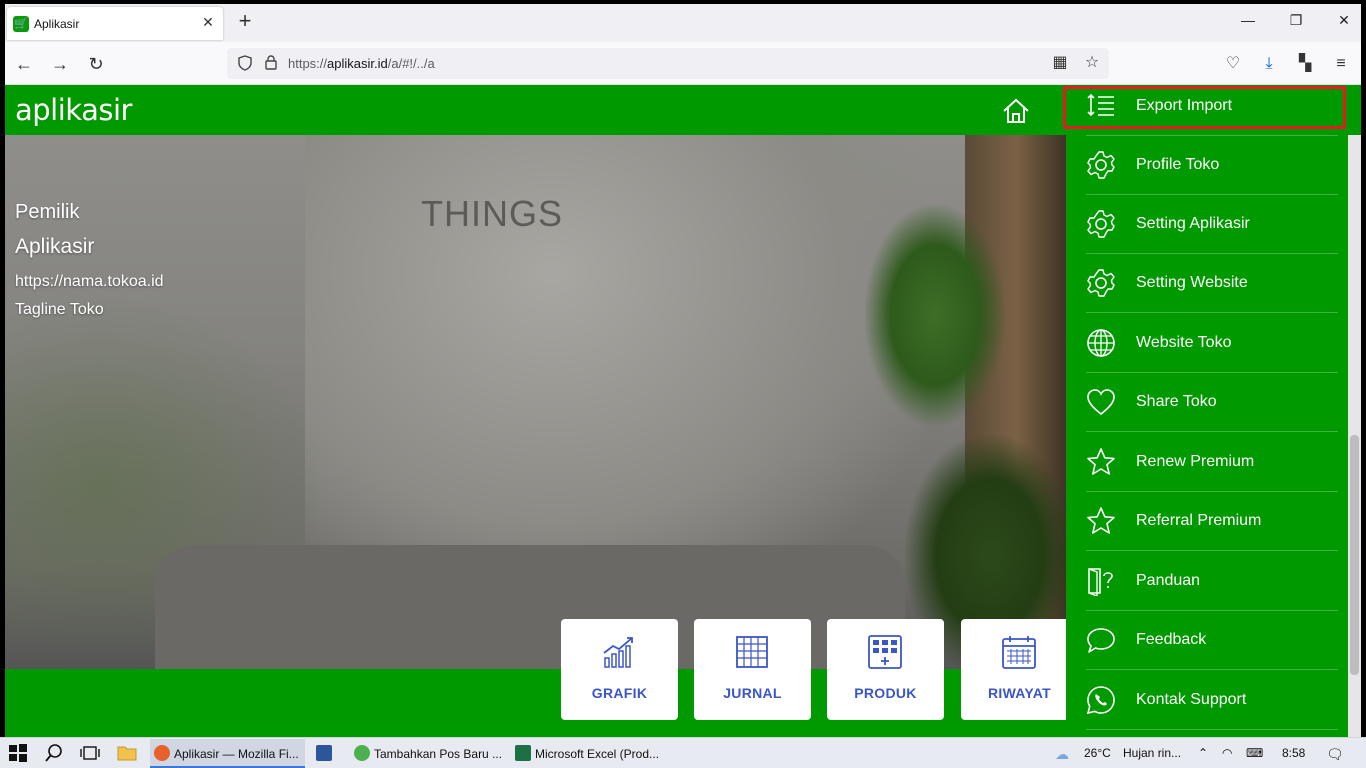 The image size is (1366, 768). I want to click on shield-icon, so click(245, 63).